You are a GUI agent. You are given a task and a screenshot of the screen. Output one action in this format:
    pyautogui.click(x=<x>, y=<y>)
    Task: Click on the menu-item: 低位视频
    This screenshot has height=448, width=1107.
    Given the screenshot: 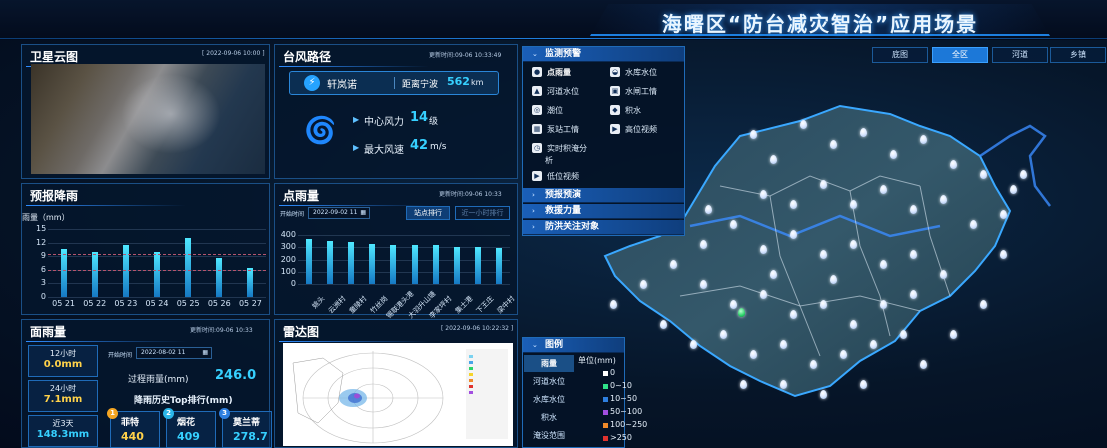 What is the action you would take?
    pyautogui.click(x=563, y=176)
    